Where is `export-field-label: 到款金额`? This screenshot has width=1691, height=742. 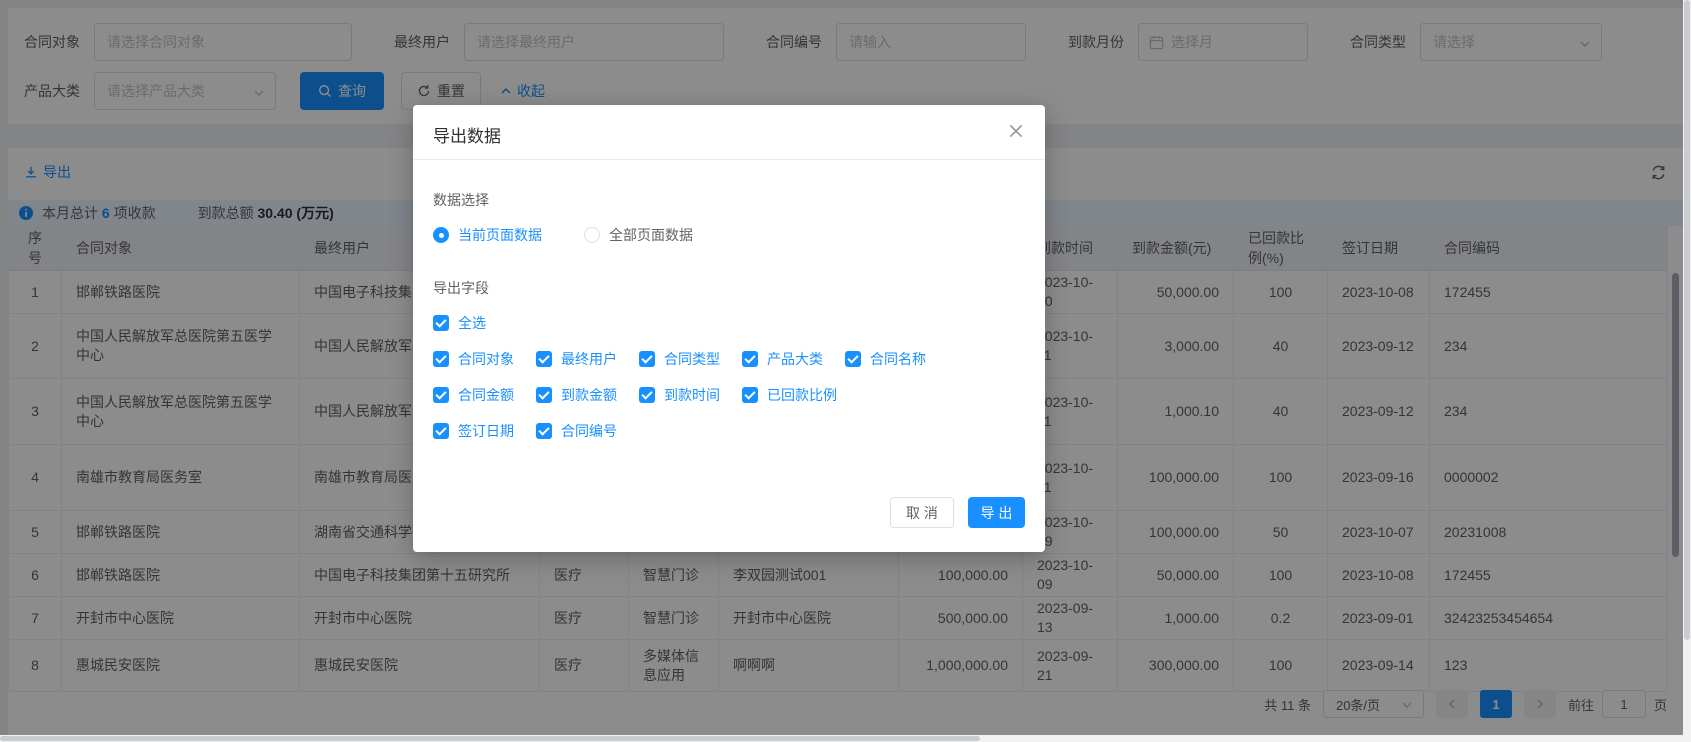
export-field-label: 到款金额 is located at coordinates (589, 395).